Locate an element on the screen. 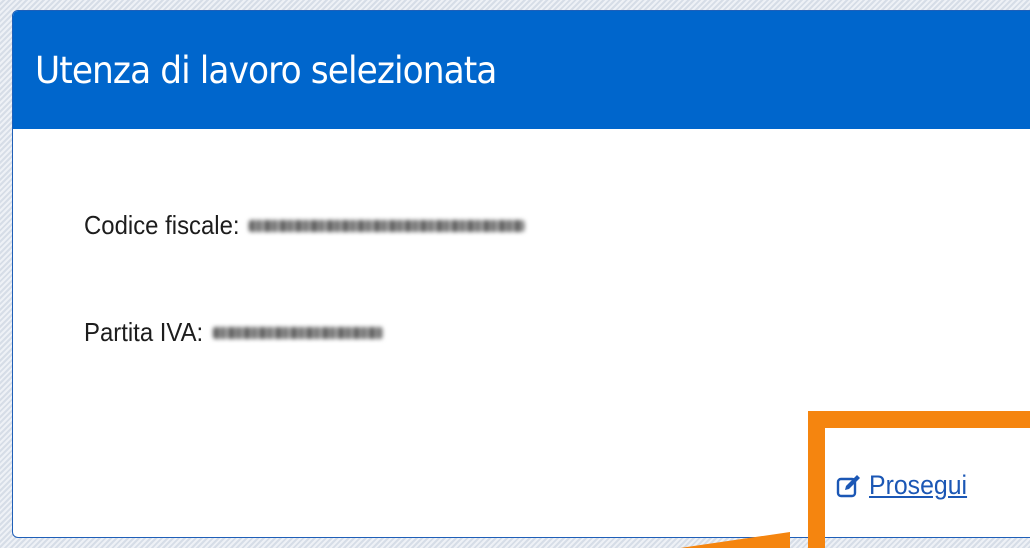 The width and height of the screenshot is (1030, 548). partita-iva-row: Partita IVA: is located at coordinates (233, 332).